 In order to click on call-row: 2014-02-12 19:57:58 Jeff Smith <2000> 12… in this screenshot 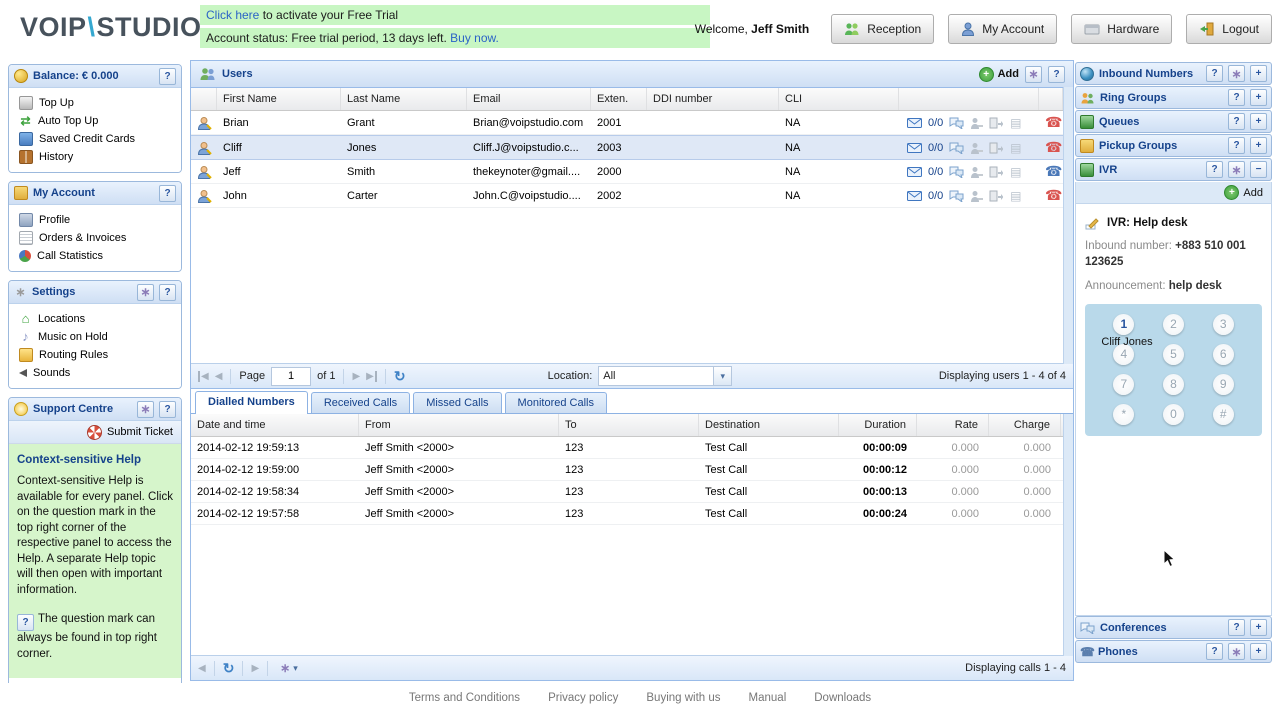, I will do `click(632, 514)`.